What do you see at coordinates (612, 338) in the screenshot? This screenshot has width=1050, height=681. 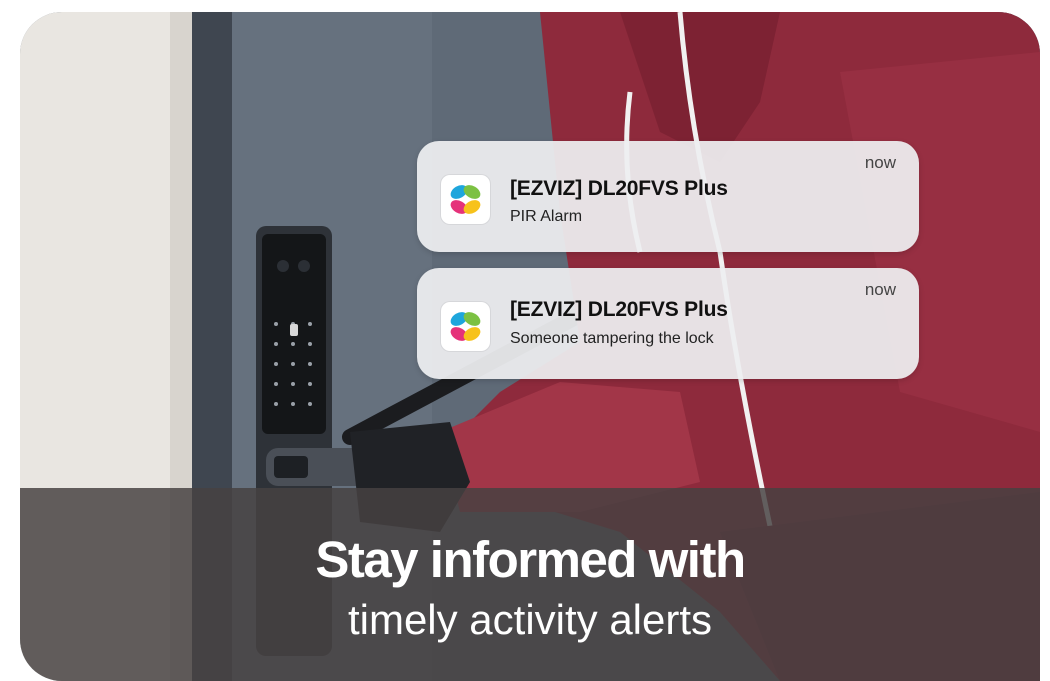 I see `notification-body: Someone tampering the lock` at bounding box center [612, 338].